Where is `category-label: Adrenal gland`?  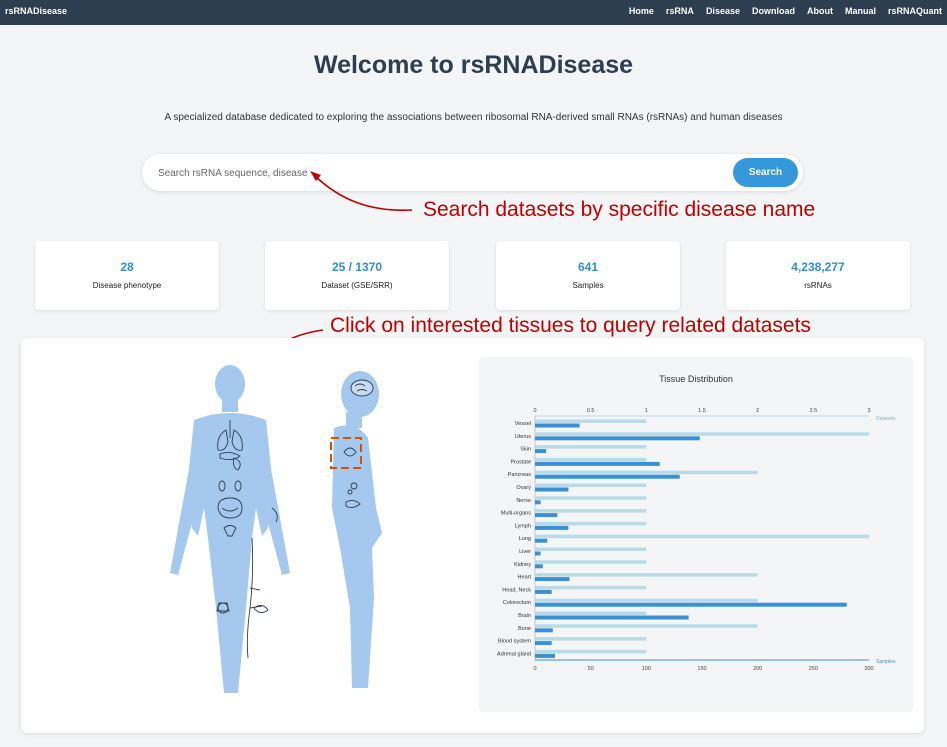
category-label: Adrenal gland is located at coordinates (514, 654).